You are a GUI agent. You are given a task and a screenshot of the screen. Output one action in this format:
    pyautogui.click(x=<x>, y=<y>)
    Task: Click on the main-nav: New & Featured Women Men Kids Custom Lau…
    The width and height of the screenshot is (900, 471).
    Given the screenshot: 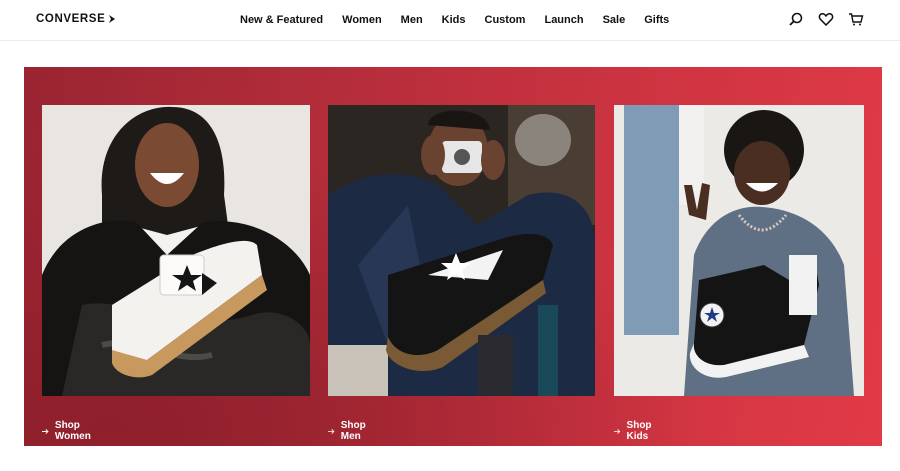 What is the action you would take?
    pyautogui.click(x=464, y=20)
    